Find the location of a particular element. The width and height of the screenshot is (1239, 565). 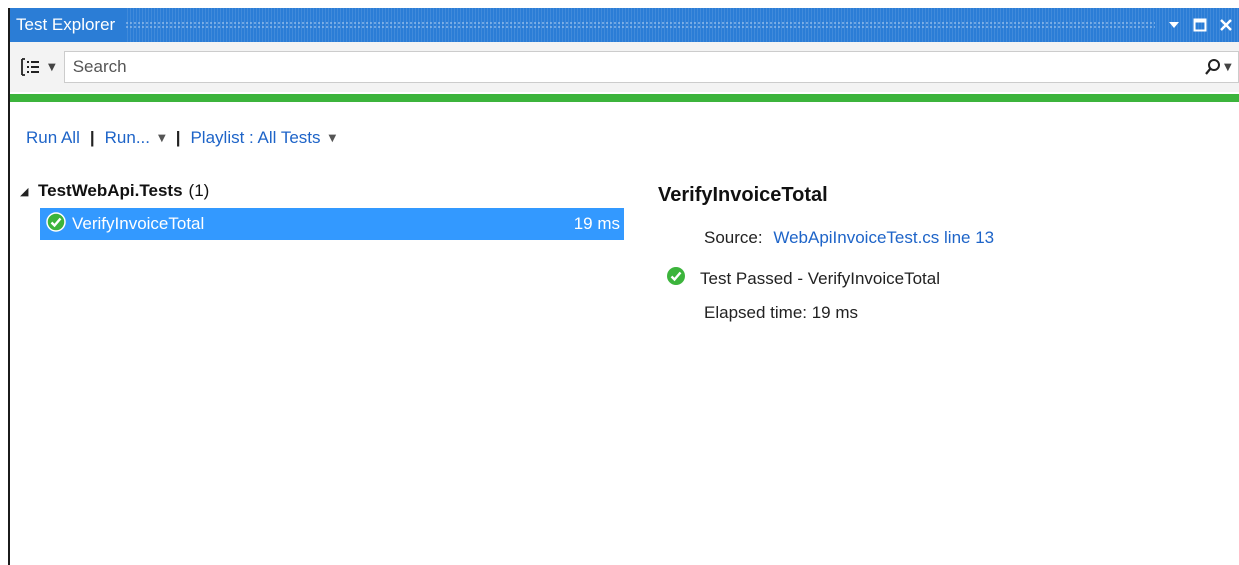

group-by-icon is located at coordinates (31, 67).